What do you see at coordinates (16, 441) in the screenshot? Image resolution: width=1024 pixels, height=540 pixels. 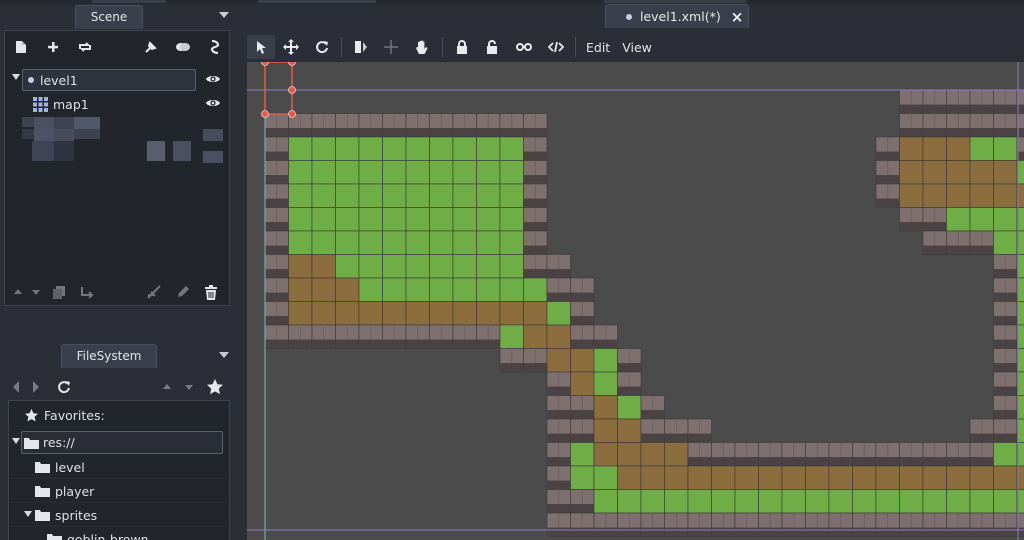 I see `res-expand-icon` at bounding box center [16, 441].